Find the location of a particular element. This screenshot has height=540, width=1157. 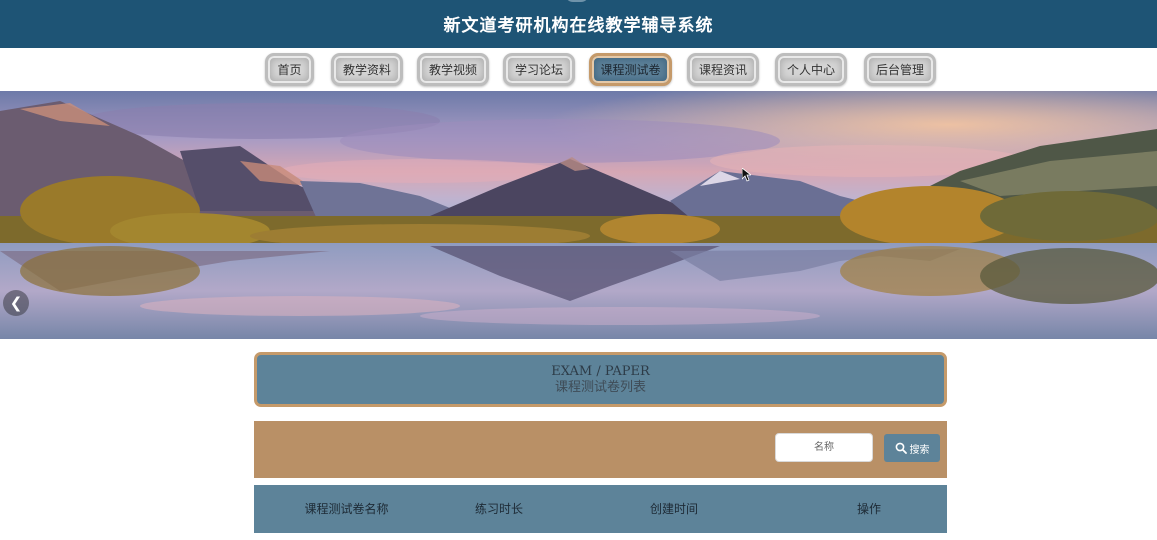

nav-item-news: 课程资讯 is located at coordinates (723, 69).